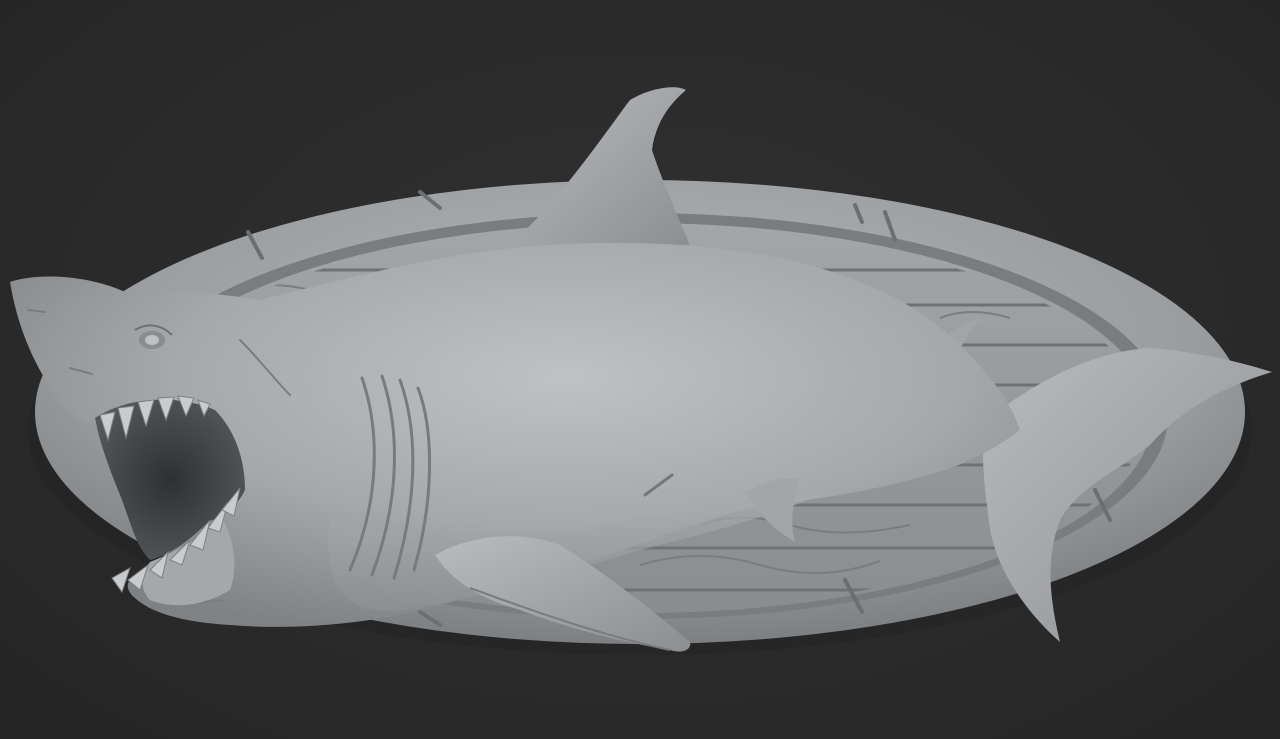 The image size is (1280, 739). I want to click on dorsal-fin, so click(597, 169).